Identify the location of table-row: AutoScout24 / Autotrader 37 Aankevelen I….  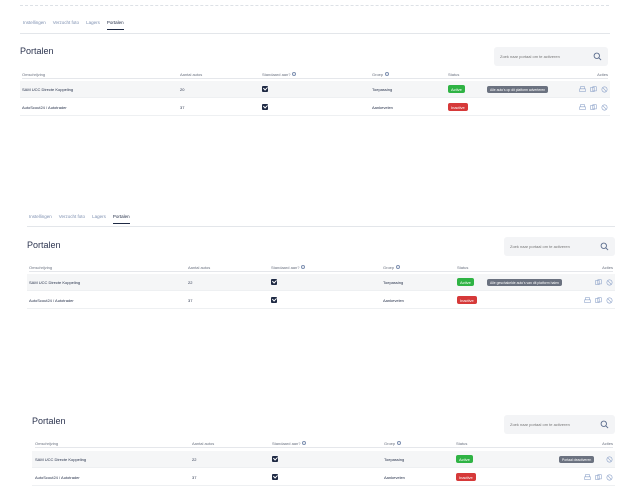
(315, 107).